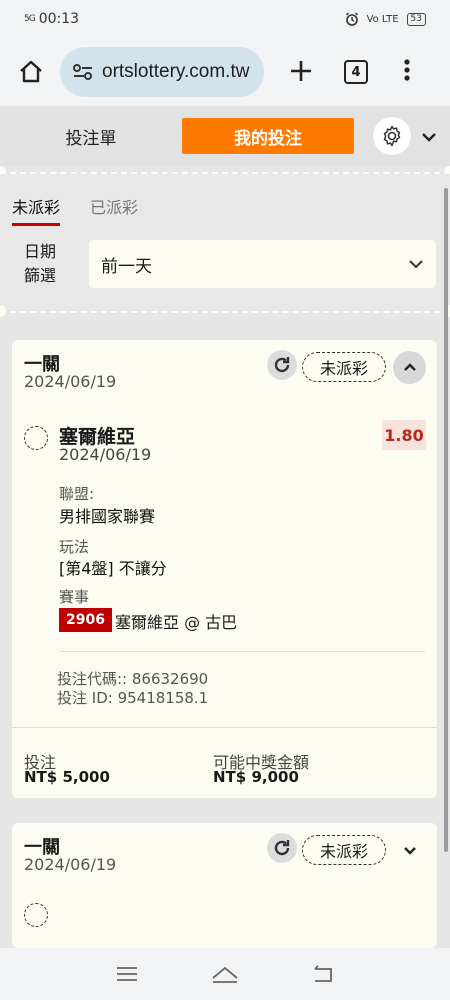  Describe the element at coordinates (404, 435) in the screenshot. I see `odds-badge: 1.80` at that location.